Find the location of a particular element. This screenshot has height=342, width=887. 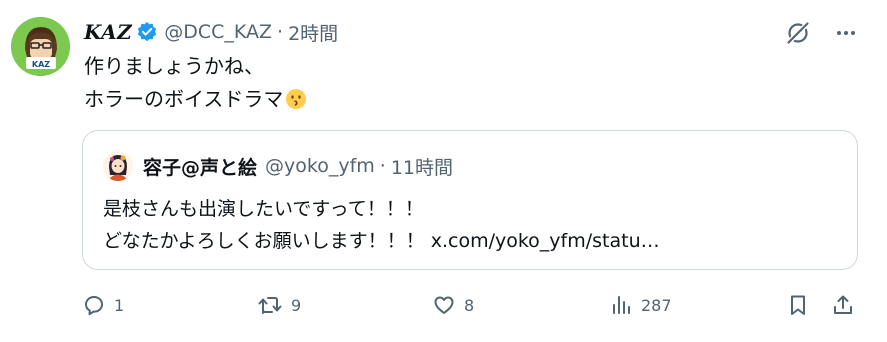

like-count: 8 is located at coordinates (469, 305).